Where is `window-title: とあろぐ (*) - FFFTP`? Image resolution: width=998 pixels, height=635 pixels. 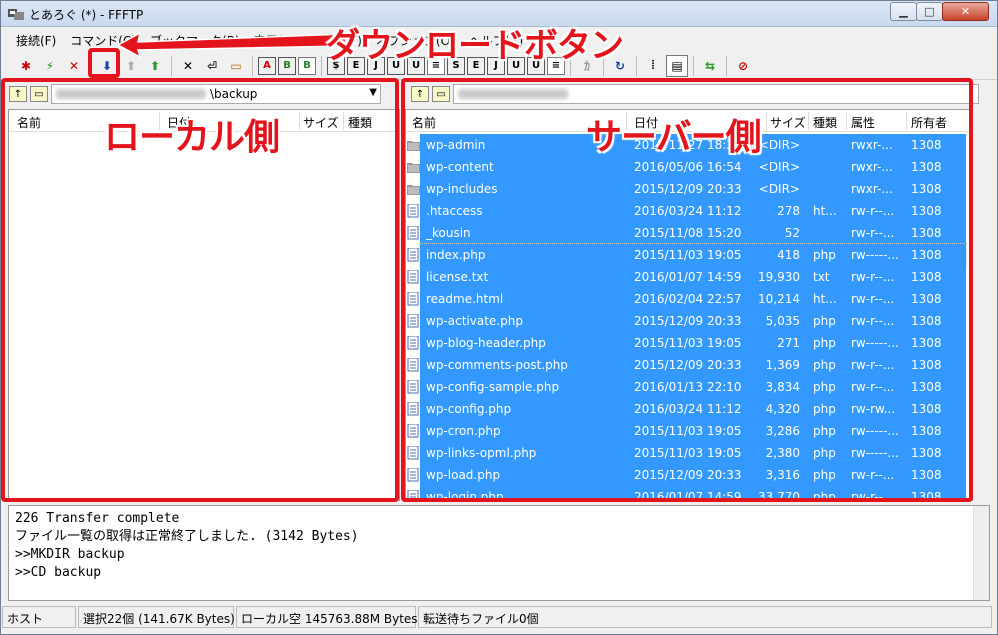 window-title: とあろぐ (*) - FFFTP is located at coordinates (86, 15).